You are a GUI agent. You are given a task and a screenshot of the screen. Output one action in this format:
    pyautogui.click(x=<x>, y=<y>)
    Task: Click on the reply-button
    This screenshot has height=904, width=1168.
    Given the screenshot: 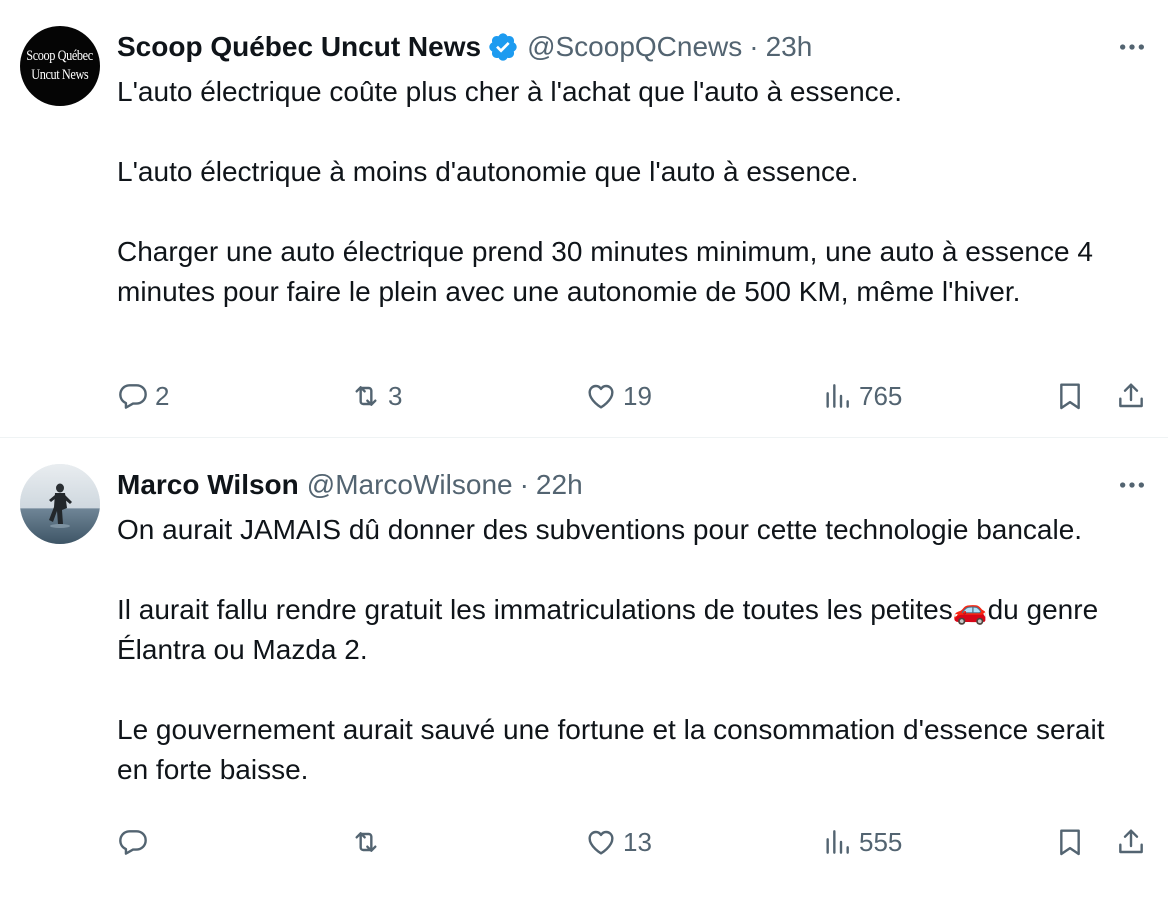 What is the action you would take?
    pyautogui.click(x=136, y=842)
    